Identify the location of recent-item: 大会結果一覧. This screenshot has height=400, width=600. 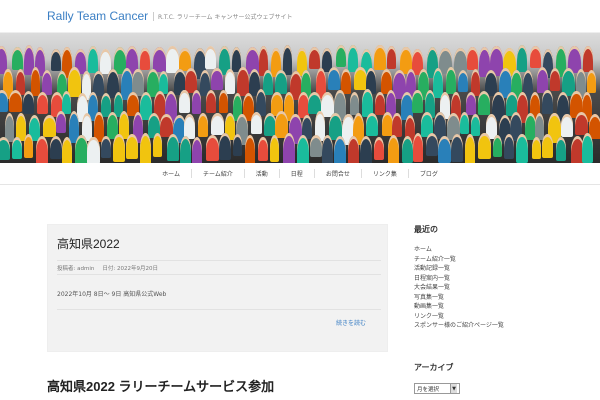
(489, 288).